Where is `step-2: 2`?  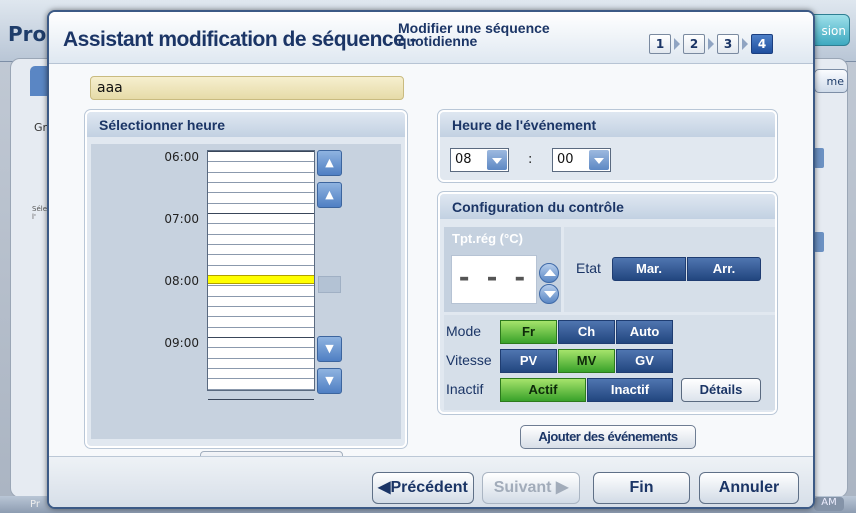 step-2: 2 is located at coordinates (694, 44).